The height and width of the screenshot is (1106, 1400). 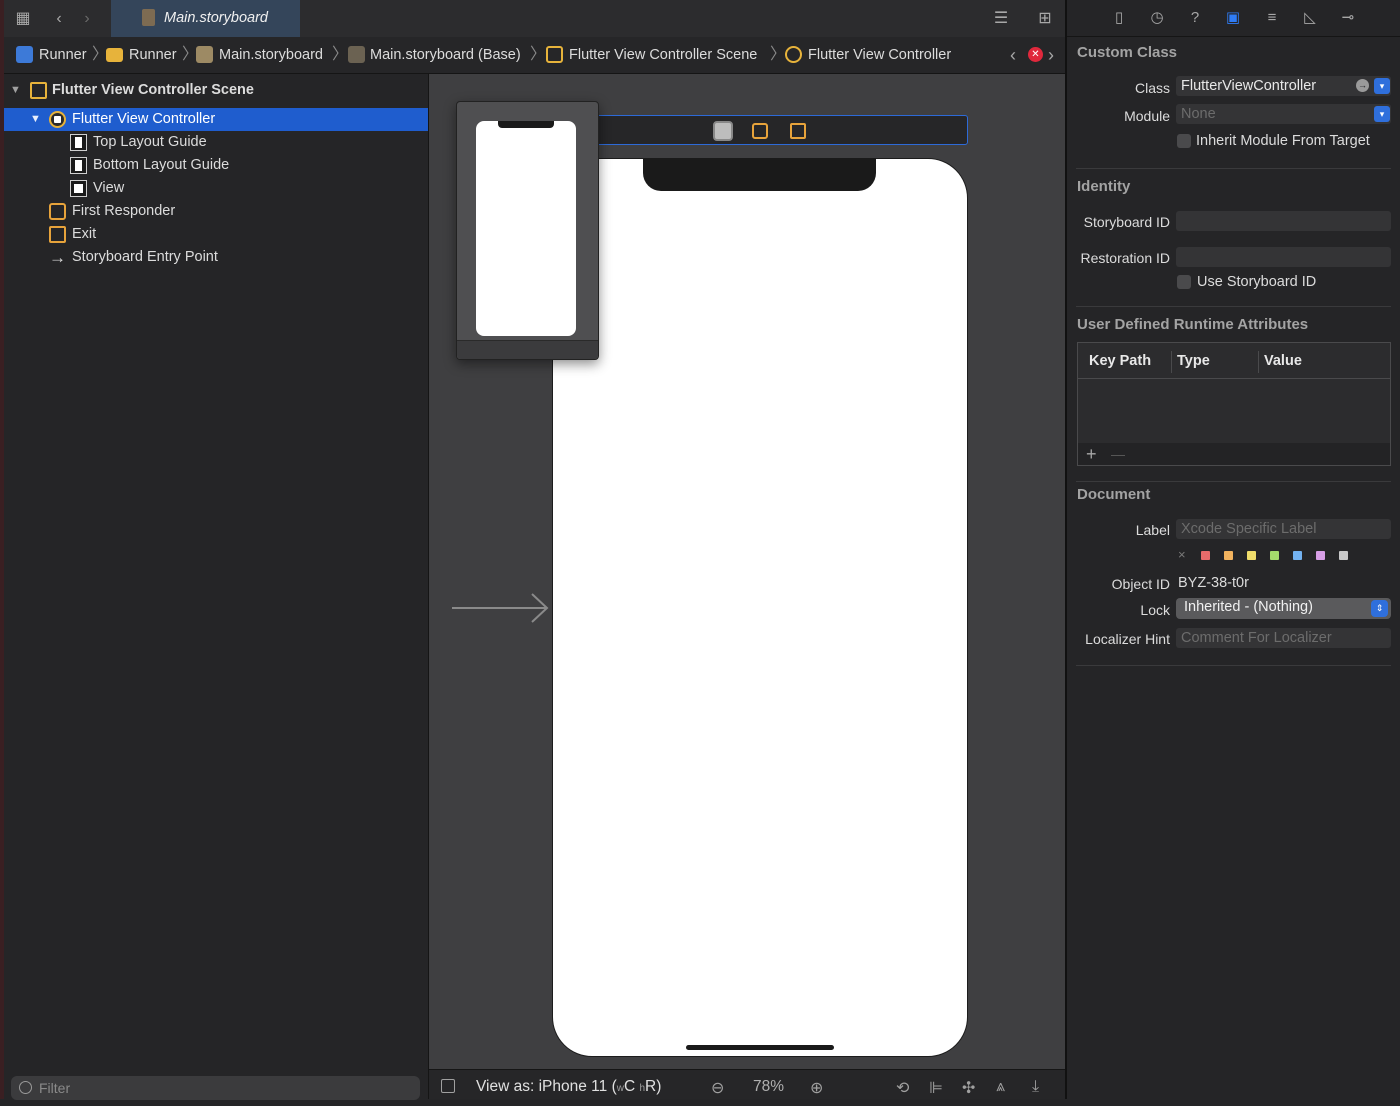 I want to click on localizer-hint-label: Localizer Hint, so click(x=1127, y=639).